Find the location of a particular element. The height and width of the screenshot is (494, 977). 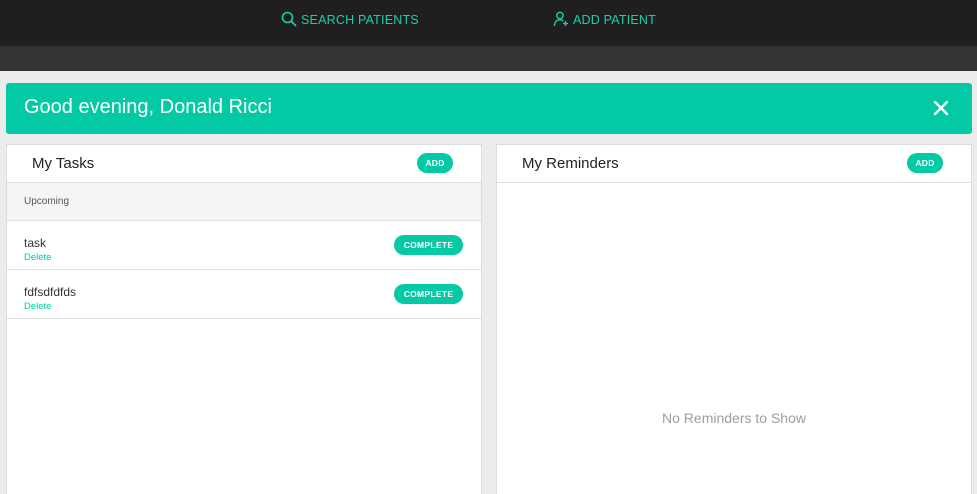

search-patients-label: SEARCH PATIENTS is located at coordinates (360, 20).